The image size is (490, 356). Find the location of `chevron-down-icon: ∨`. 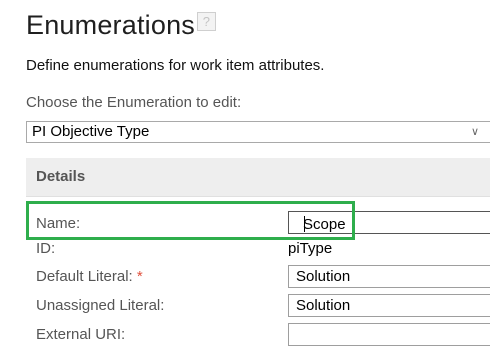

chevron-down-icon: ∨ is located at coordinates (474, 132).